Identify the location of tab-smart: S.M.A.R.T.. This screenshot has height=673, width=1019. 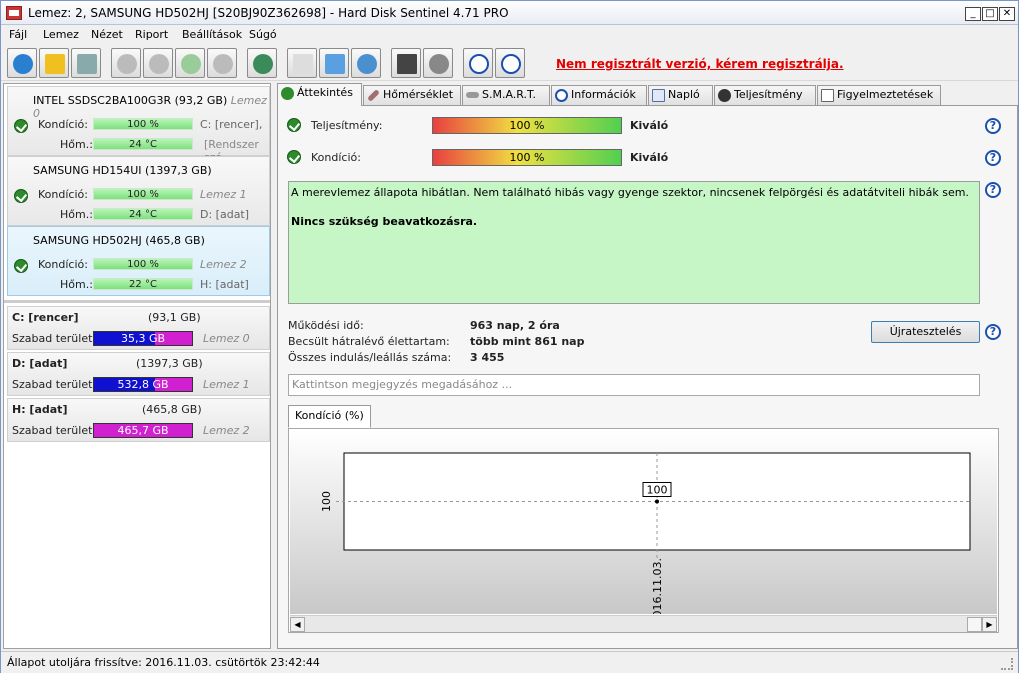
(506, 95).